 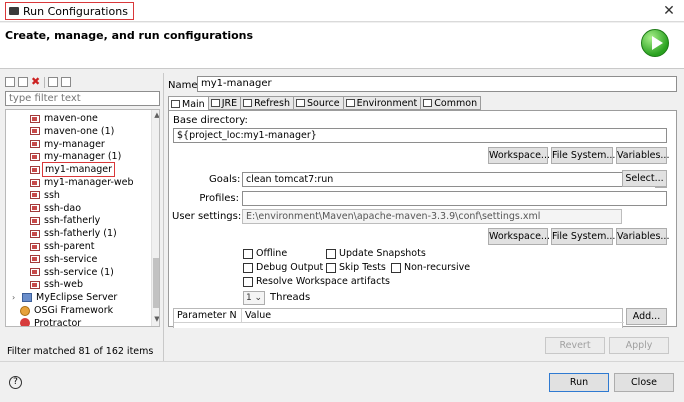 What do you see at coordinates (376, 253) in the screenshot?
I see `update-snapshots-checkbox: Update Snapshots` at bounding box center [376, 253].